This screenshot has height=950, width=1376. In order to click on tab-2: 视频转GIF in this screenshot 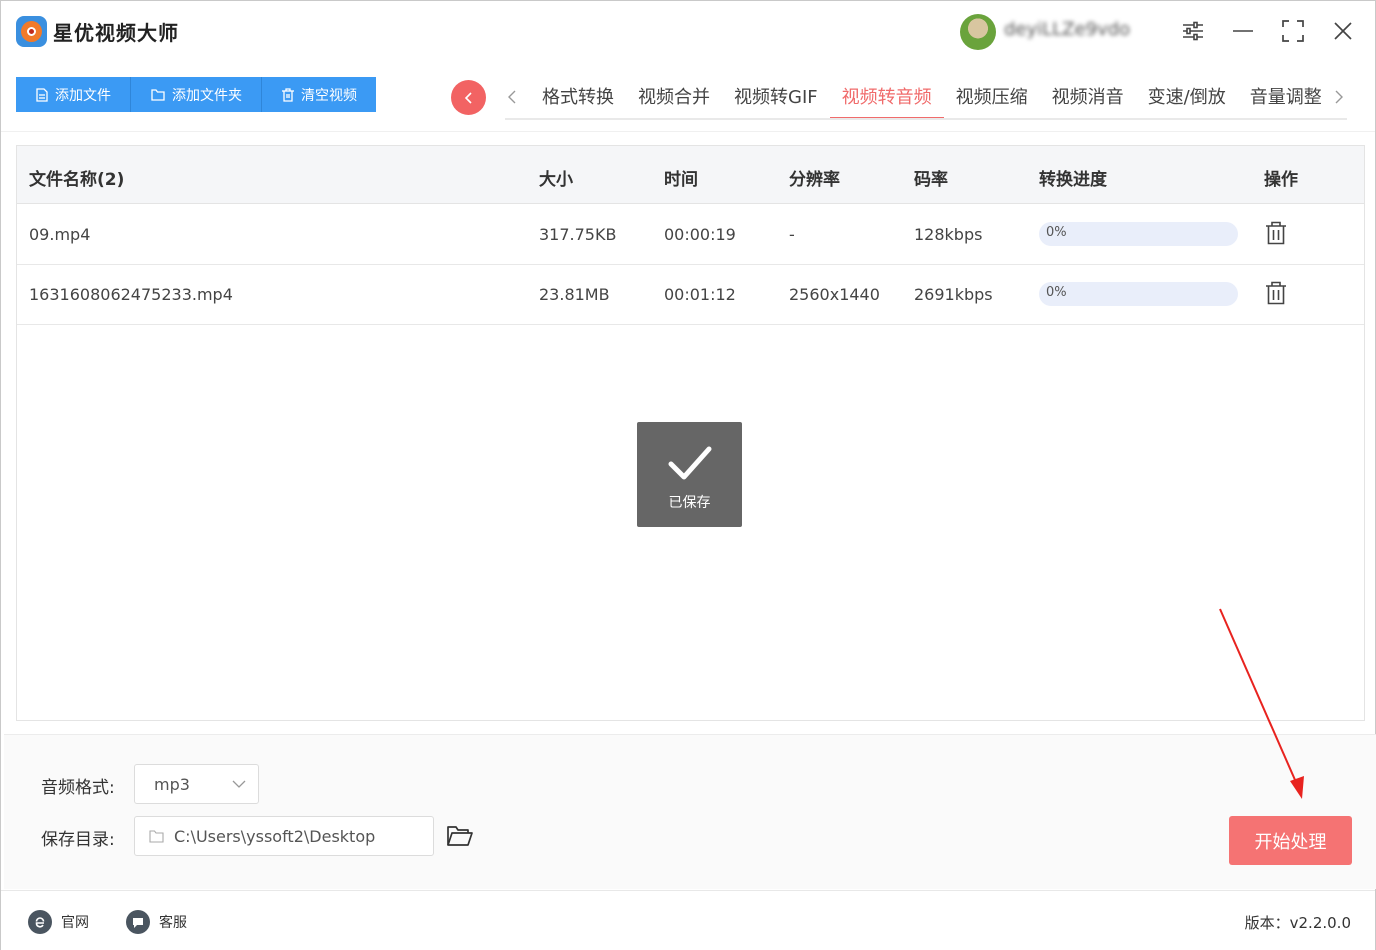, I will do `click(776, 100)`.